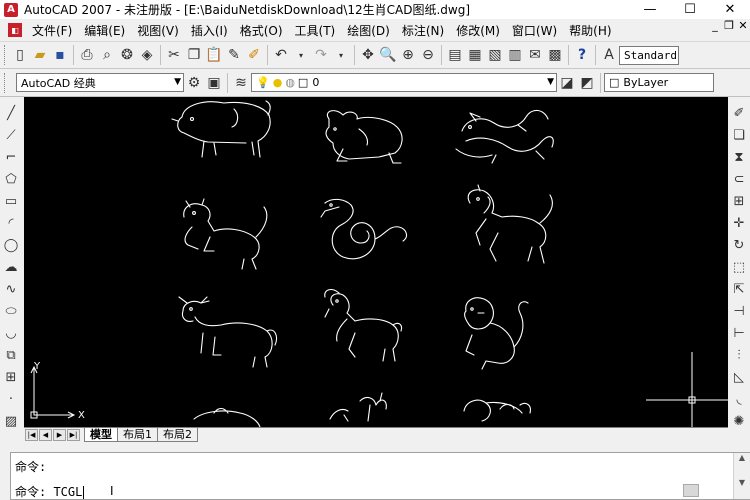 This screenshot has width=750, height=500. I want to click on move-icon: ✛, so click(739, 223).